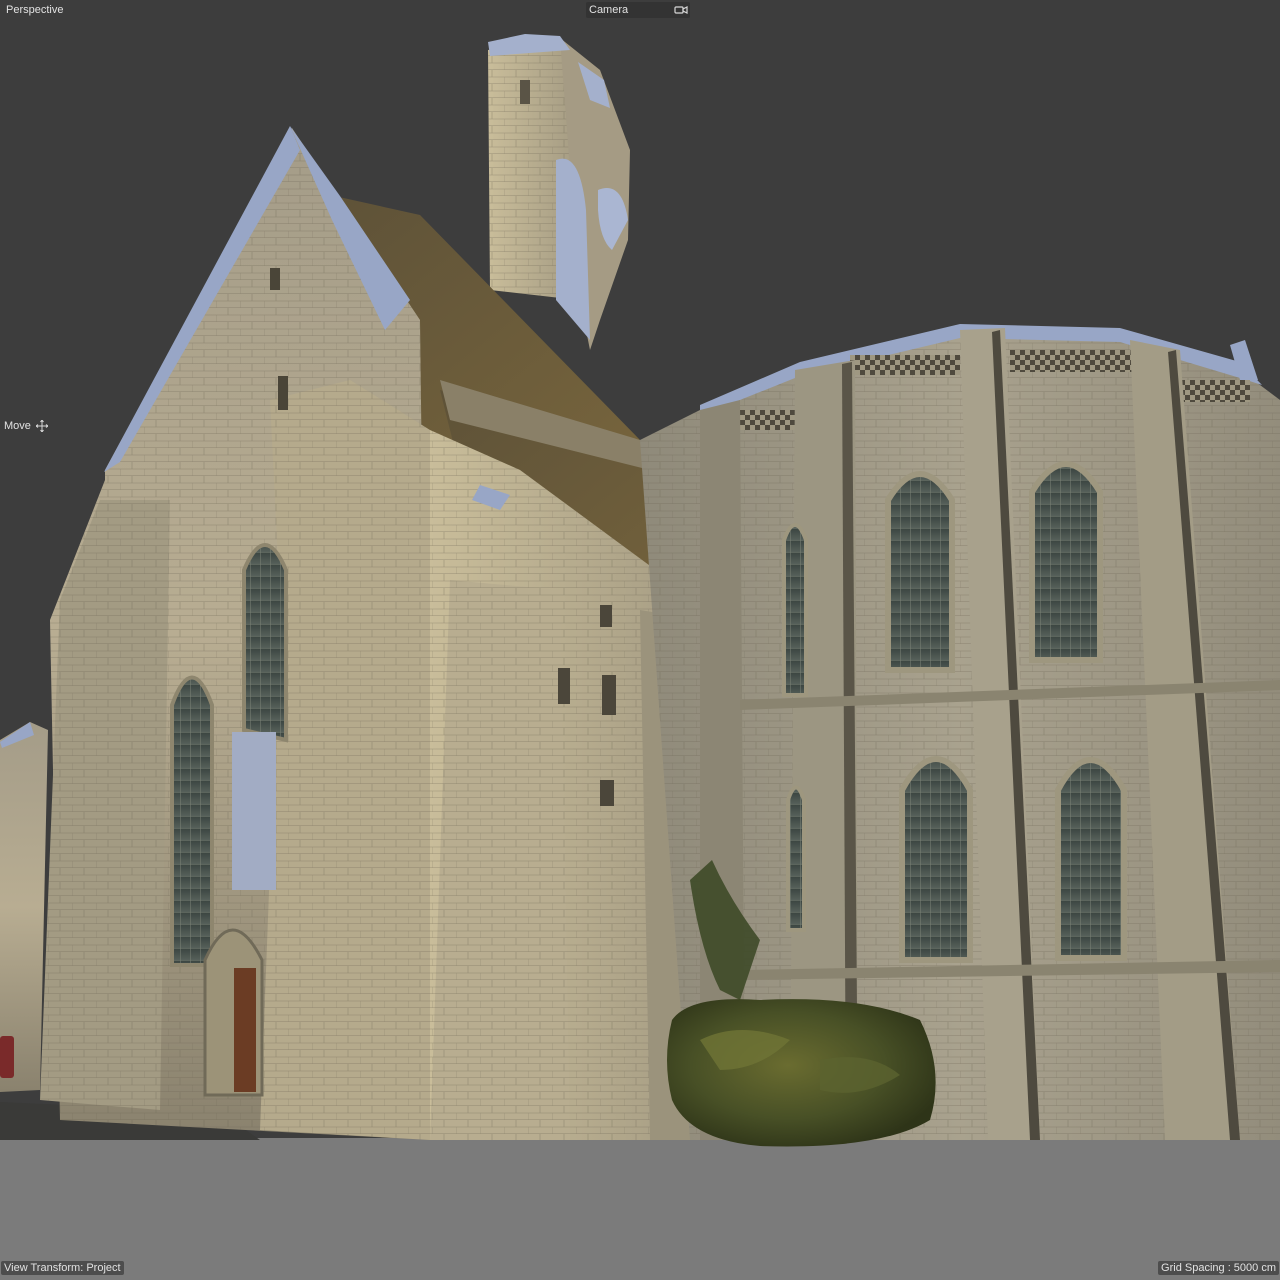 The image size is (1280, 1280). I want to click on camera-dropdown-label: Camera, so click(609, 10).